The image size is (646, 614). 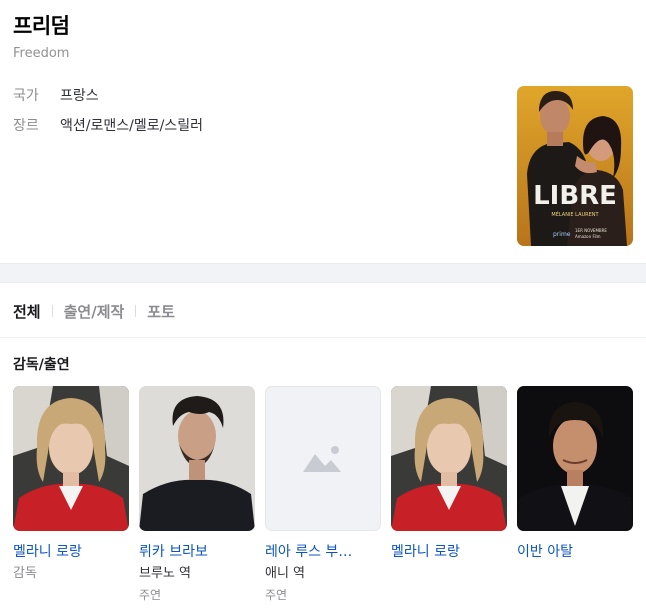 I want to click on info-row-country: 국가 프랑스, so click(x=56, y=96).